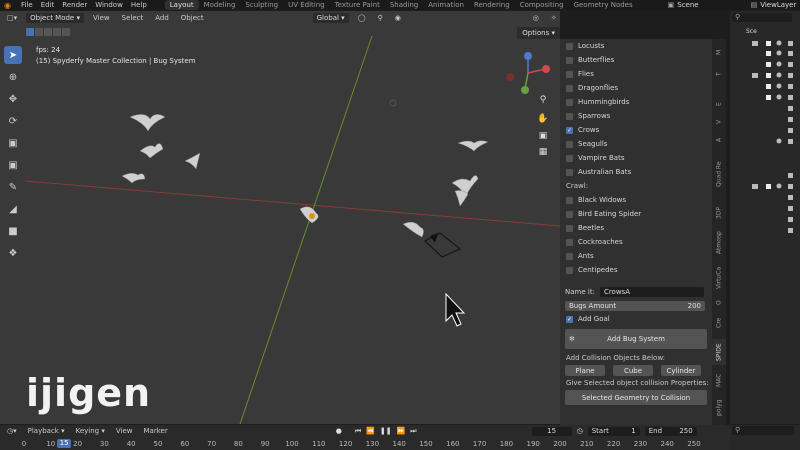 Image resolution: width=800 pixels, height=450 pixels. Describe the element at coordinates (670, 431) in the screenshot. I see `end-frame-field: End 250` at that location.